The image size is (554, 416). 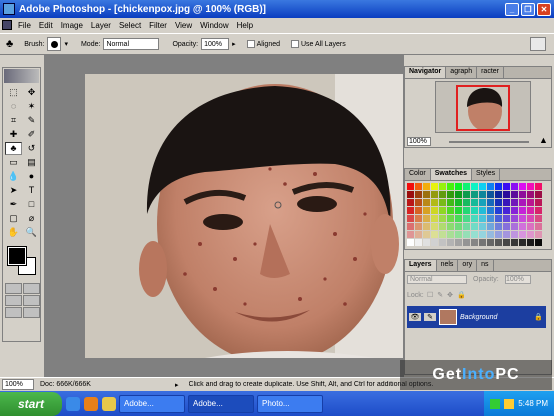 What do you see at coordinates (31, 176) in the screenshot?
I see `dodge-tool-icon: ●` at bounding box center [31, 176].